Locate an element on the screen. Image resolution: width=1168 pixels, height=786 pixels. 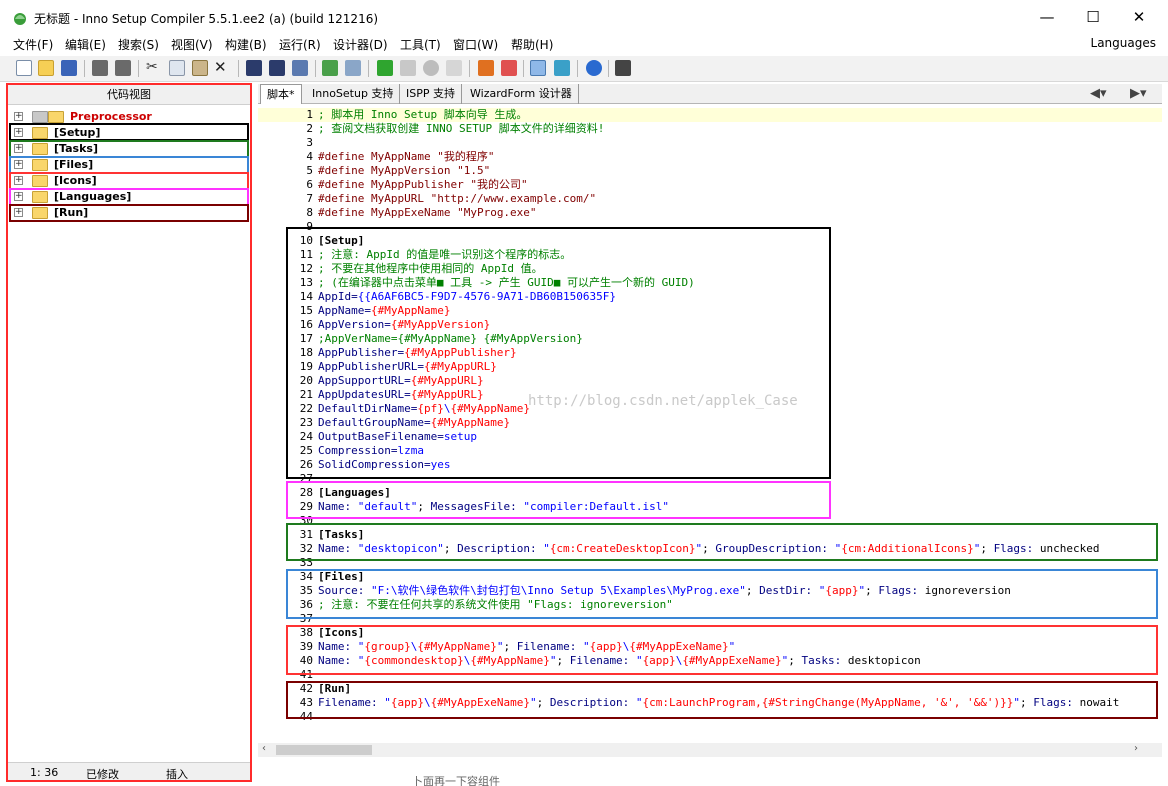
files-section-box is located at coordinates (722, 594).